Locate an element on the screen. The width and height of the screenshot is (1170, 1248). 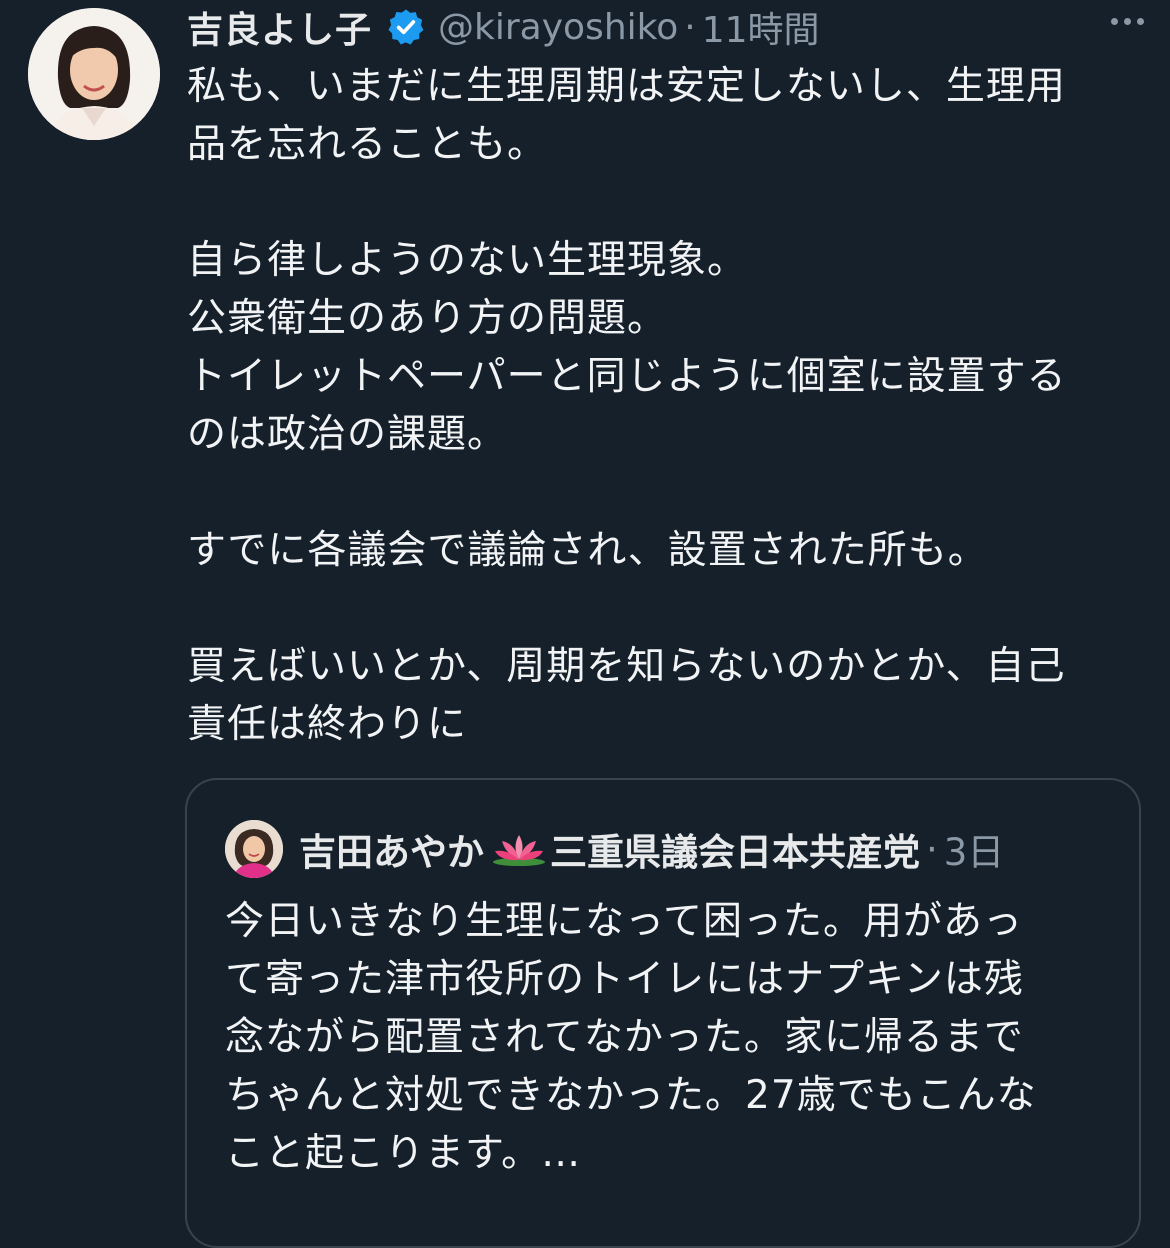
quoted-tweet-header: 吉田あやか 三重県議会日本共産党 · 3日 is located at coordinates (614, 849).